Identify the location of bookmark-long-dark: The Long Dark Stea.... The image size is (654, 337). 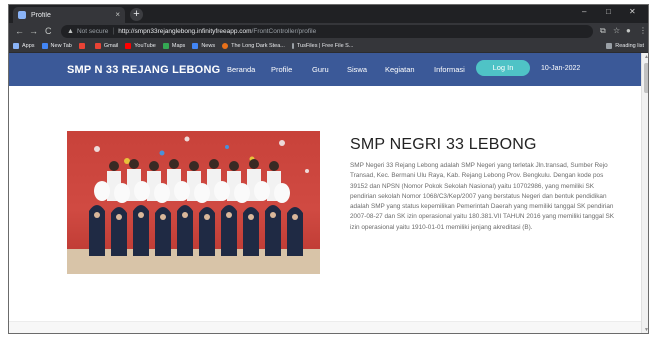
(253, 46).